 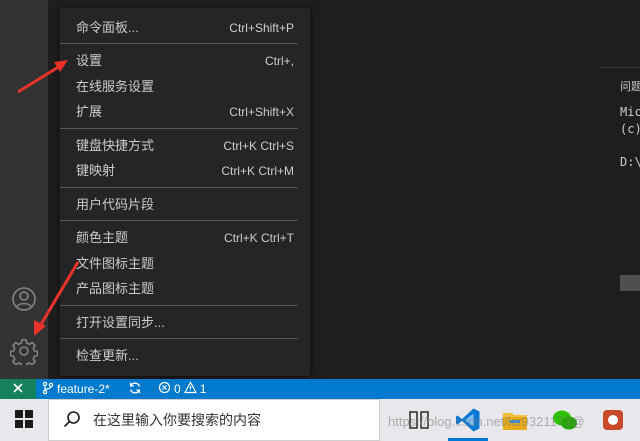 I want to click on menu-item-settings: 设置 Ctrl+,, so click(x=185, y=61).